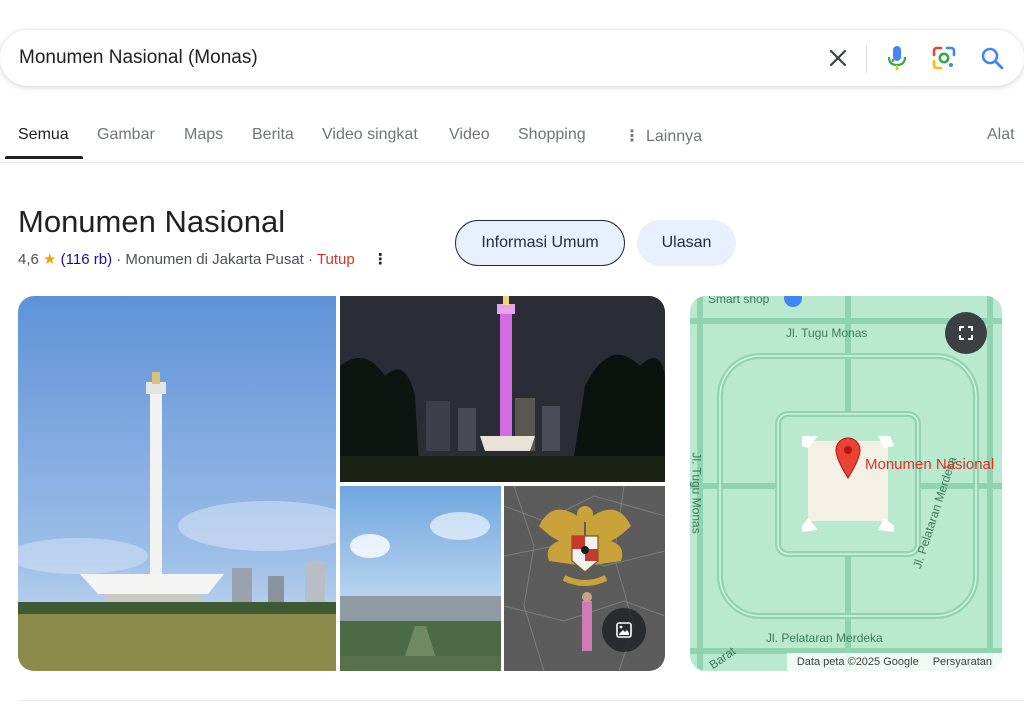 The width and height of the screenshot is (1024, 728). What do you see at coordinates (203, 135) in the screenshot?
I see `tab-maps: Maps` at bounding box center [203, 135].